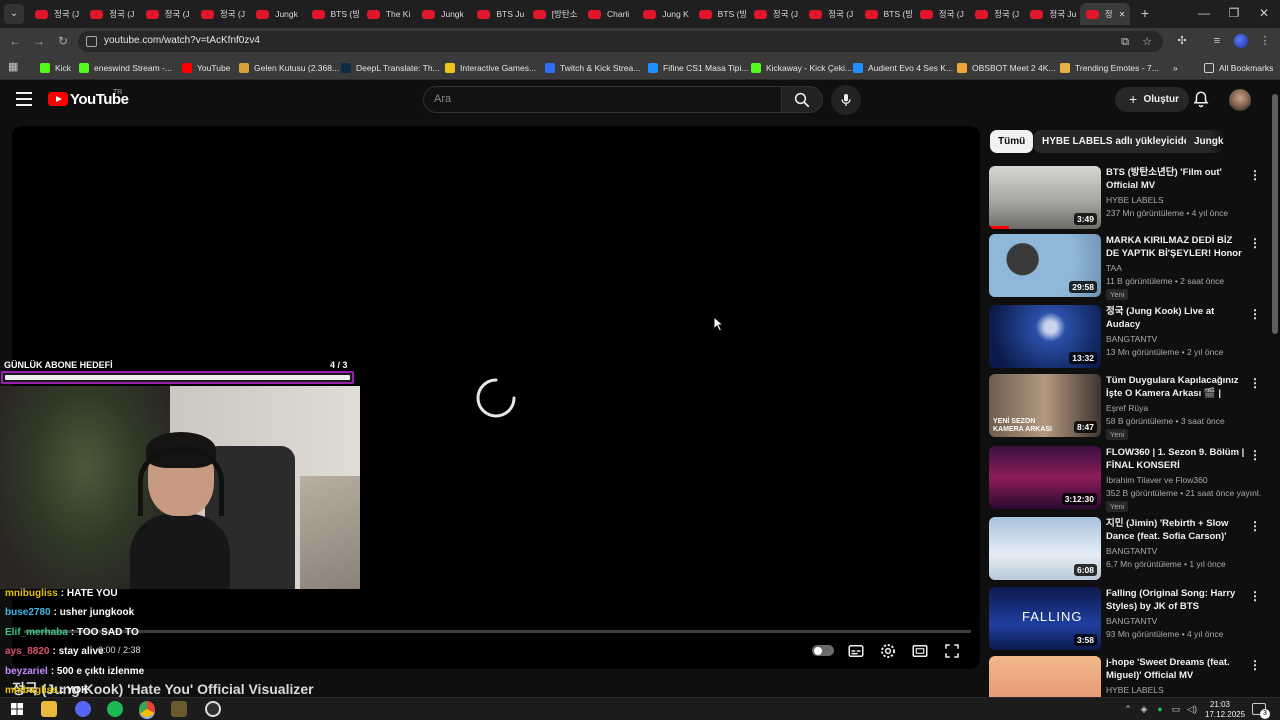 The width and height of the screenshot is (1280, 720). What do you see at coordinates (1176, 318) in the screenshot?
I see `video-title-link: 정국 (Jung Kook) Live at Audacy` at bounding box center [1176, 318].